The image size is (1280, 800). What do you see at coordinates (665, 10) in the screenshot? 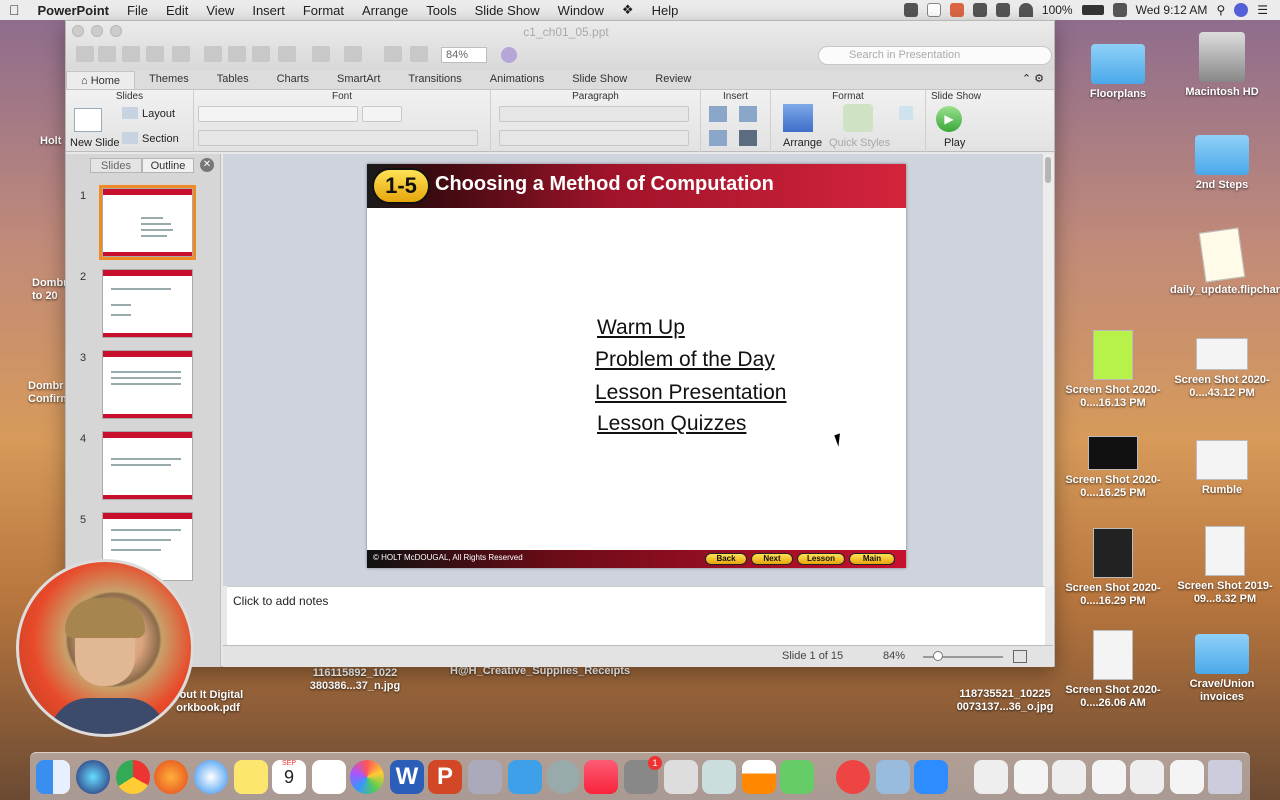
I see `menu-help: Help` at bounding box center [665, 10].